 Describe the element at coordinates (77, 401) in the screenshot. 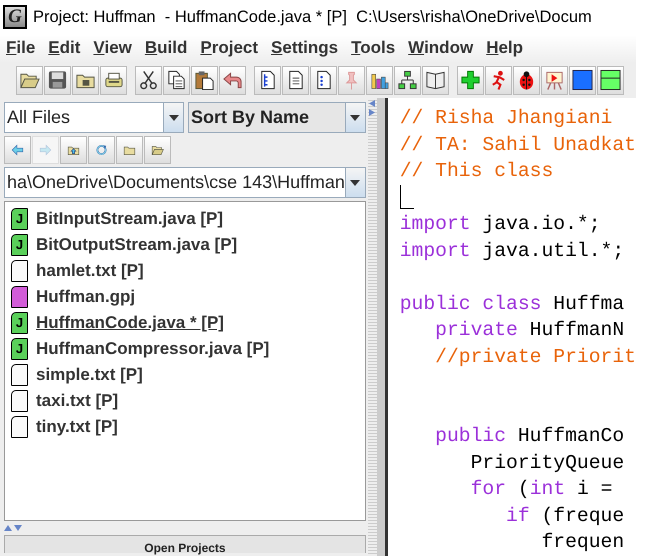

I see `file-name: taxi.txt [P]` at that location.